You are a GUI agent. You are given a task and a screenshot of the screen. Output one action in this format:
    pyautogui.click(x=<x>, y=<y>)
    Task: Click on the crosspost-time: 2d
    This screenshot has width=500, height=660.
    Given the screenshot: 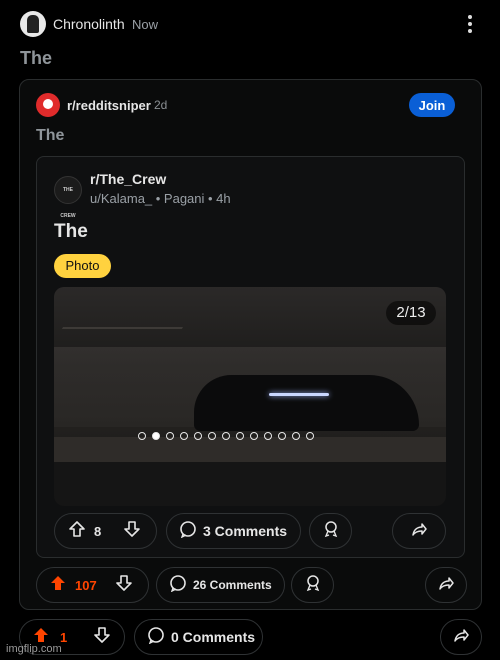 What is the action you would take?
    pyautogui.click(x=161, y=105)
    